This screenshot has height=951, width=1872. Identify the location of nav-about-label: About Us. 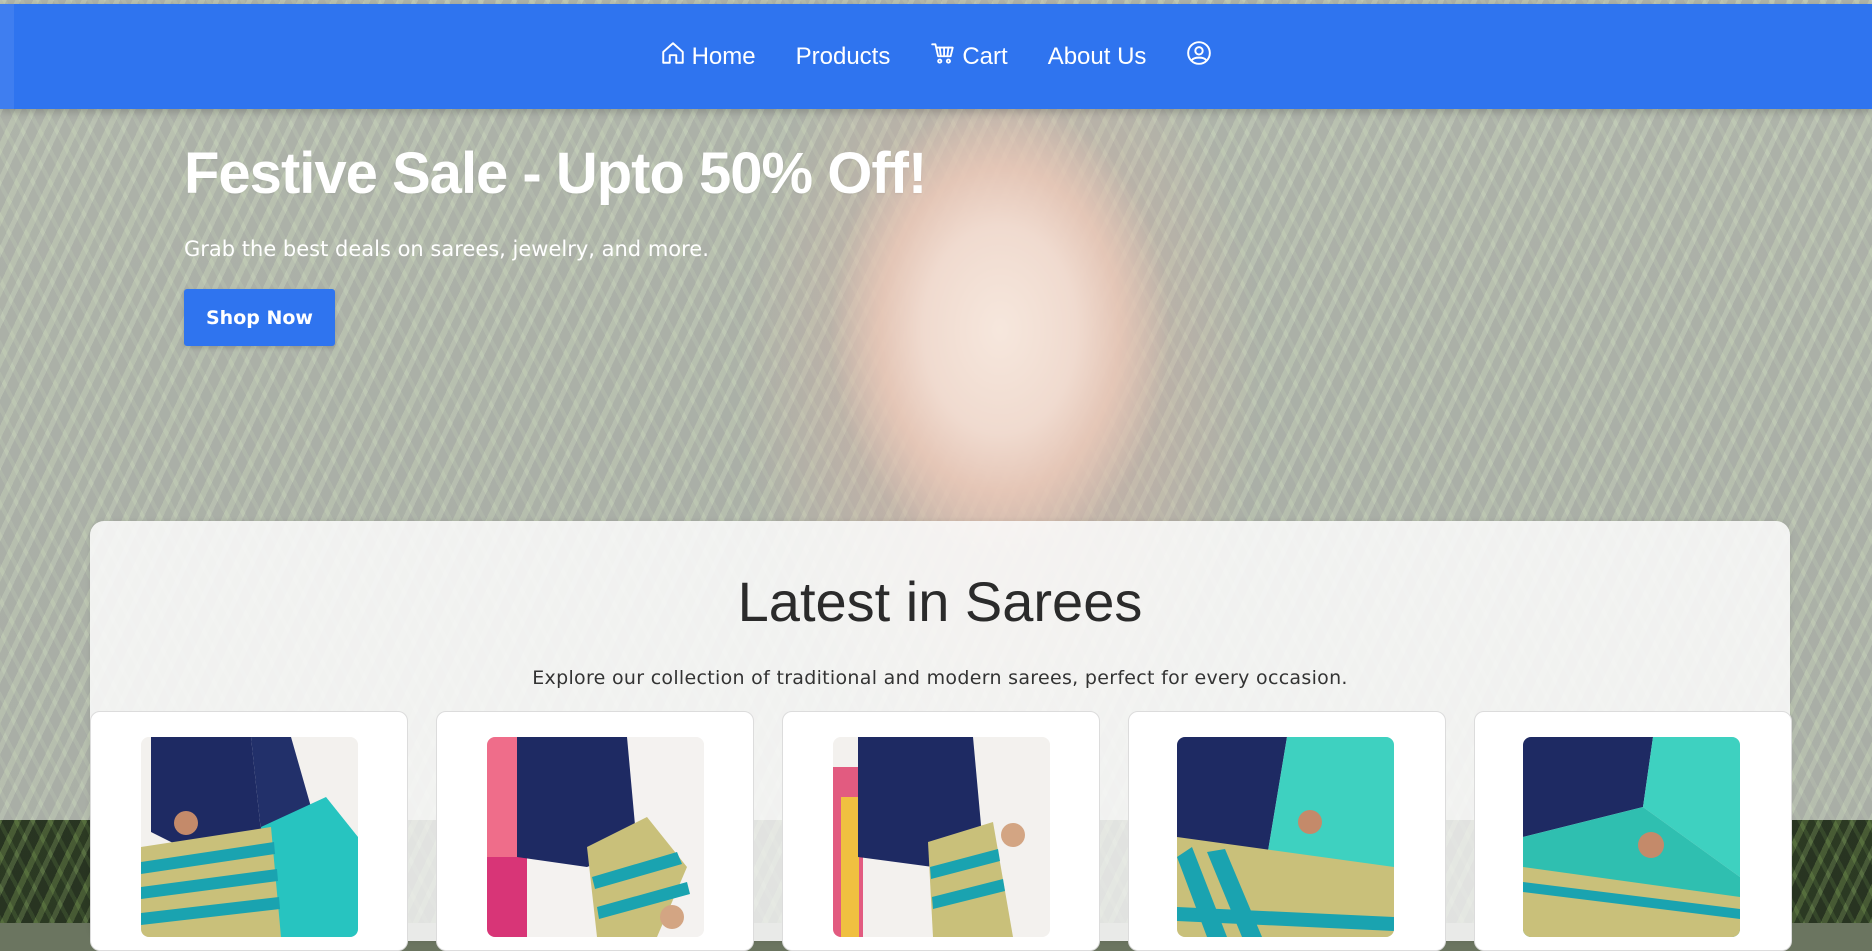
(1097, 56).